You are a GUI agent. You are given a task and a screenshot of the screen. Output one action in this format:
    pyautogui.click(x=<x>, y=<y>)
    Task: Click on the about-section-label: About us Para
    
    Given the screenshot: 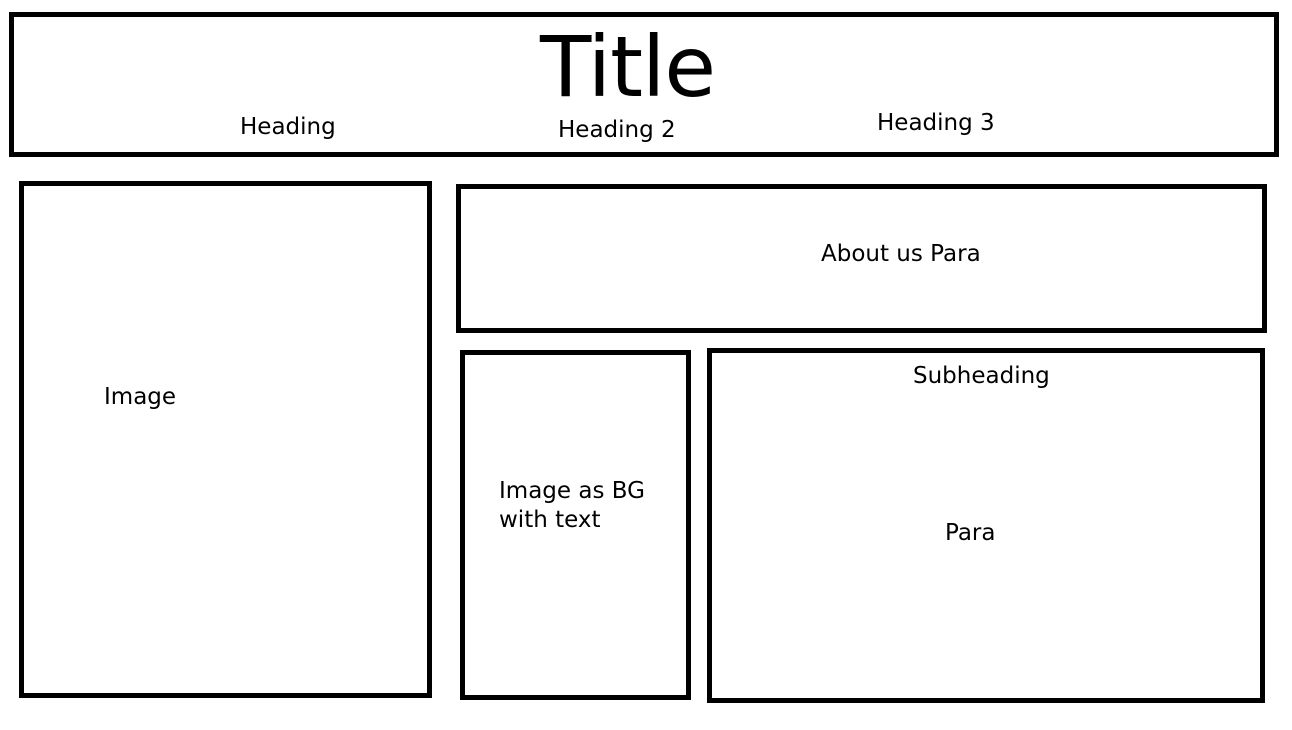 What is the action you would take?
    pyautogui.click(x=901, y=254)
    